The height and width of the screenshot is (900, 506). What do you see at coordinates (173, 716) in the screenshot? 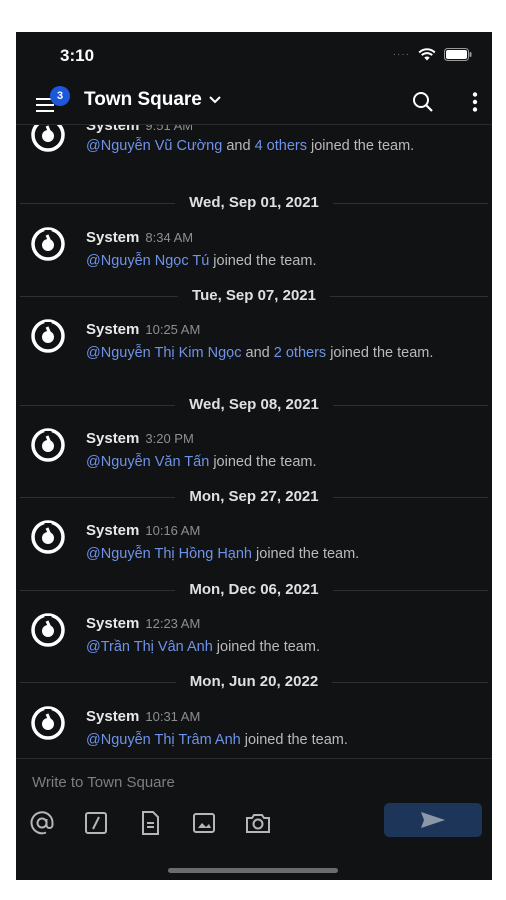
I see `post-time: 10:31 AM` at bounding box center [173, 716].